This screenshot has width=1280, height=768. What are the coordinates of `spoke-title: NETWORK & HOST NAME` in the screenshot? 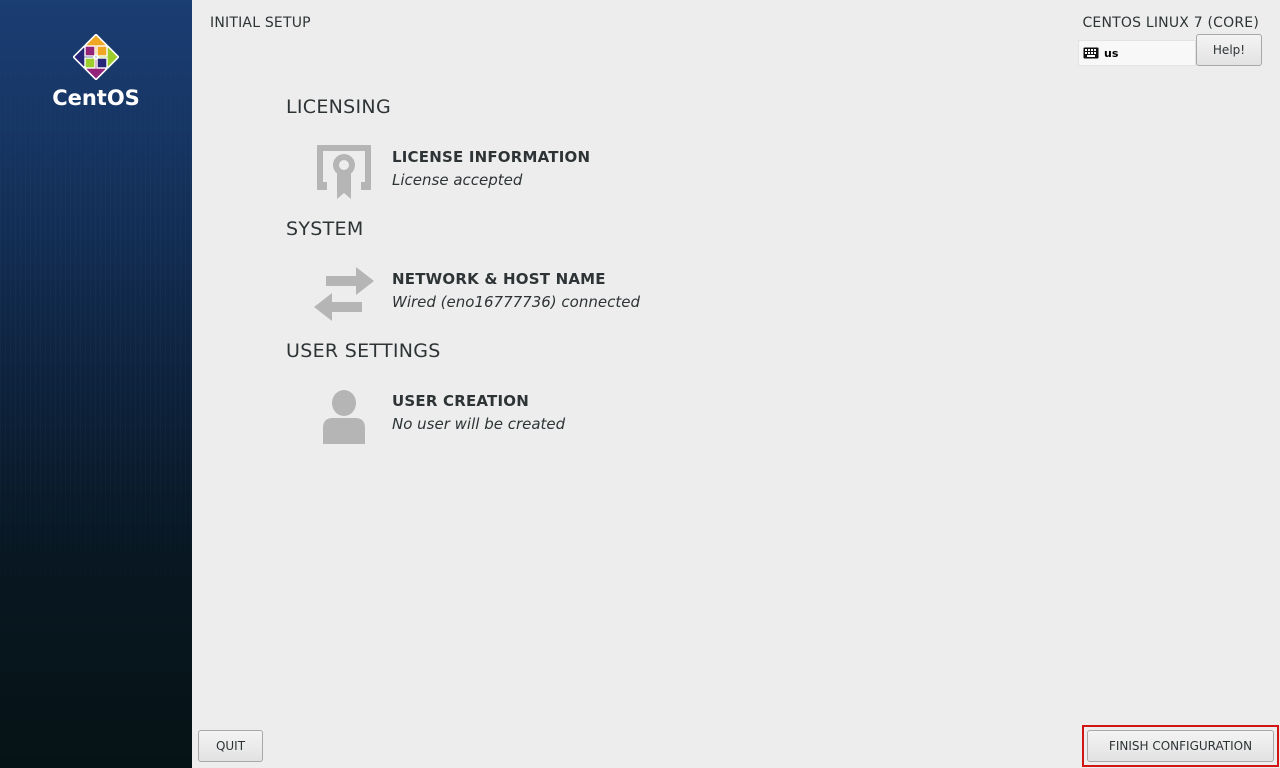 It's located at (499, 279).